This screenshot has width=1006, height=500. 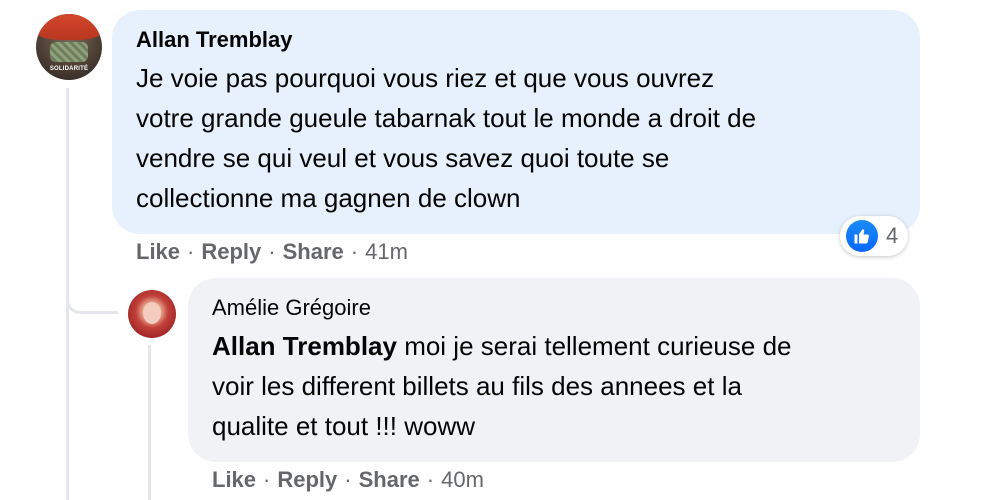 I want to click on avatar-allan-tremblay: SOLIDARITÉ, so click(x=69, y=47).